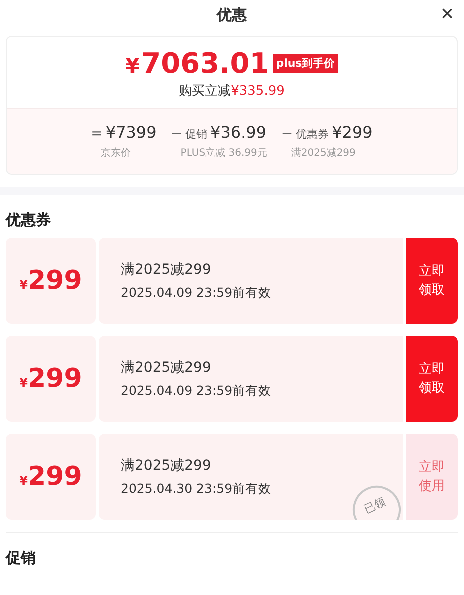  Describe the element at coordinates (224, 153) in the screenshot. I see `breakdown-note: PLUS立减 36.99元` at that location.